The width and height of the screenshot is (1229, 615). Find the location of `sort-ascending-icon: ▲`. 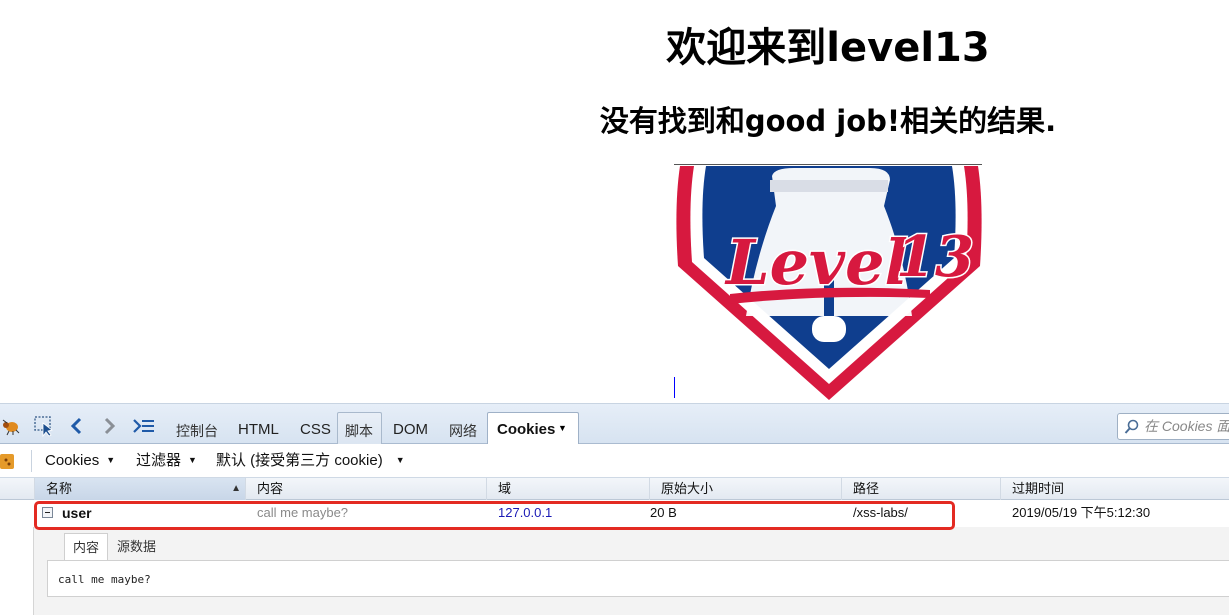

sort-ascending-icon: ▲ is located at coordinates (236, 488).